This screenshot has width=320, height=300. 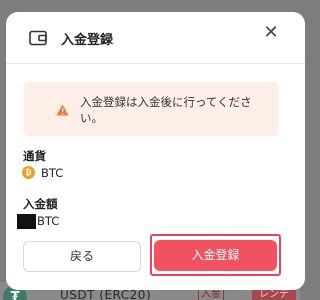 I want to click on amount-value: BTC, so click(x=48, y=221).